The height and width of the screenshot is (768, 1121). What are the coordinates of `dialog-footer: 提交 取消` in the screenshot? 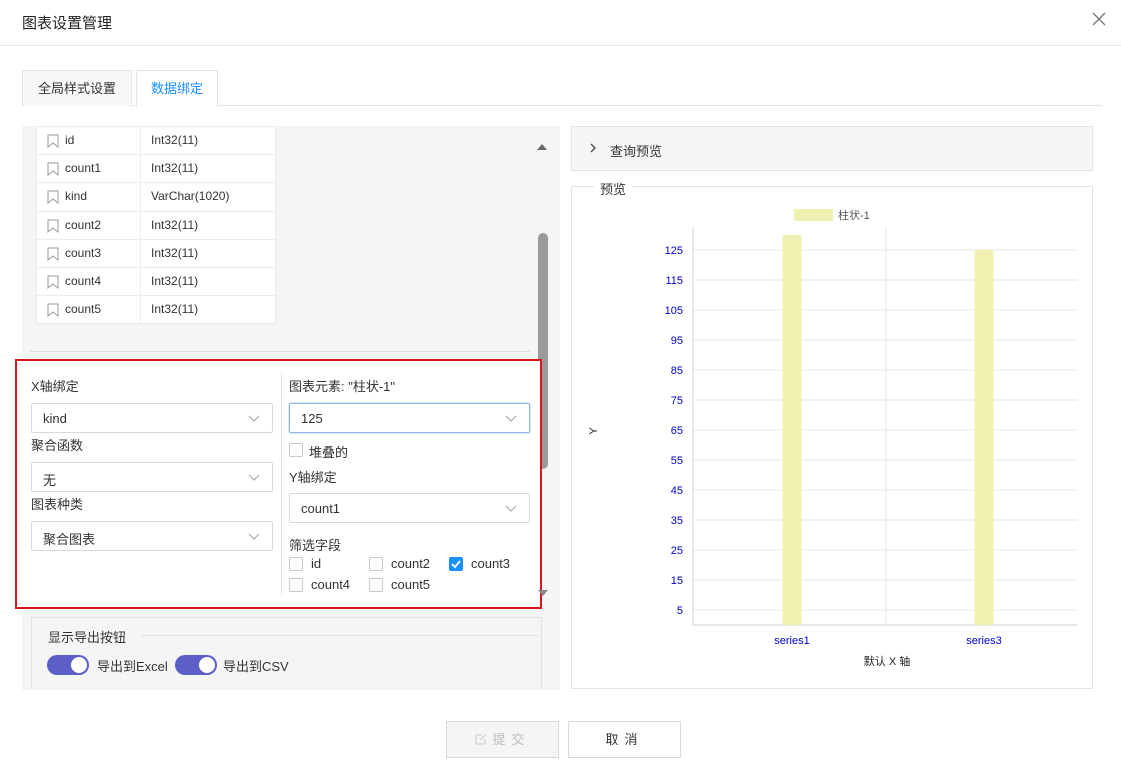 It's located at (560, 738).